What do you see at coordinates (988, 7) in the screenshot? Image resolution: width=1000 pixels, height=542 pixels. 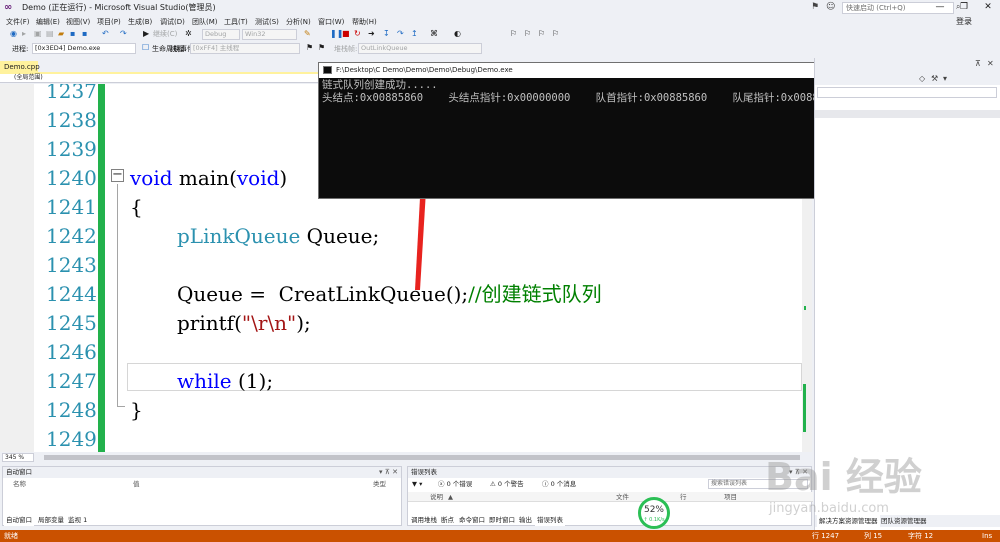 I see `close-button: ✕` at bounding box center [988, 7].